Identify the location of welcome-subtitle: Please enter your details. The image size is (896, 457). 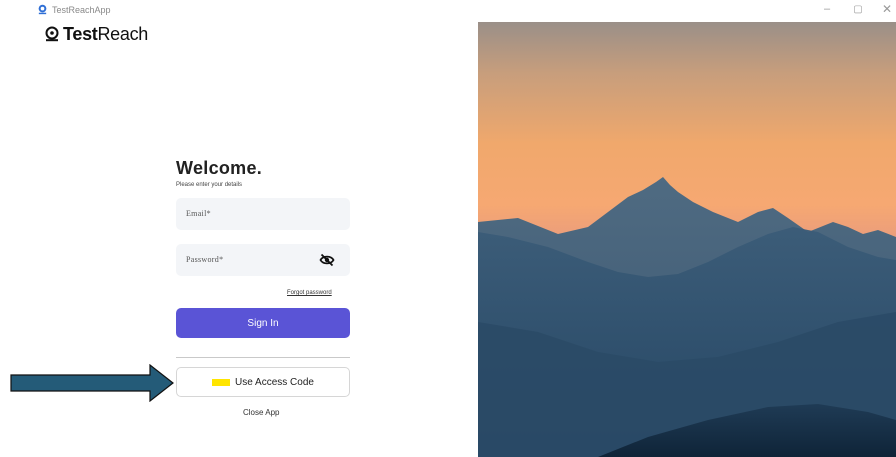
(209, 185).